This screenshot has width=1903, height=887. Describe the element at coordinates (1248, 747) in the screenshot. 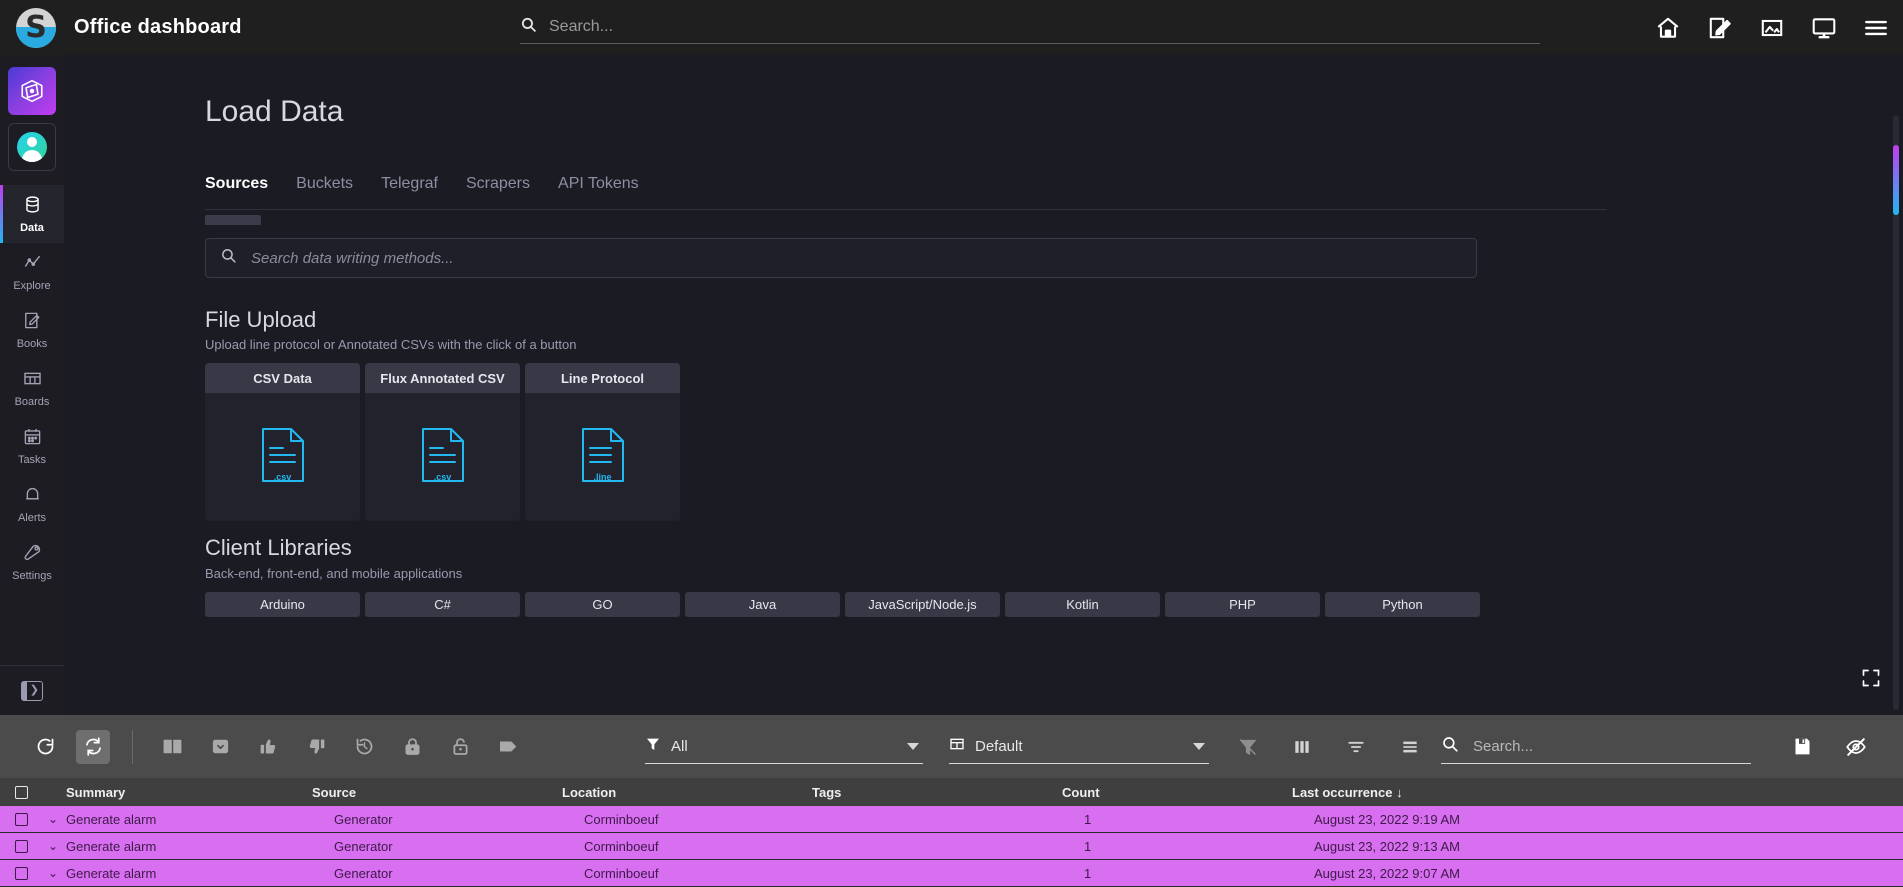

I see `clear-filter-icon` at that location.